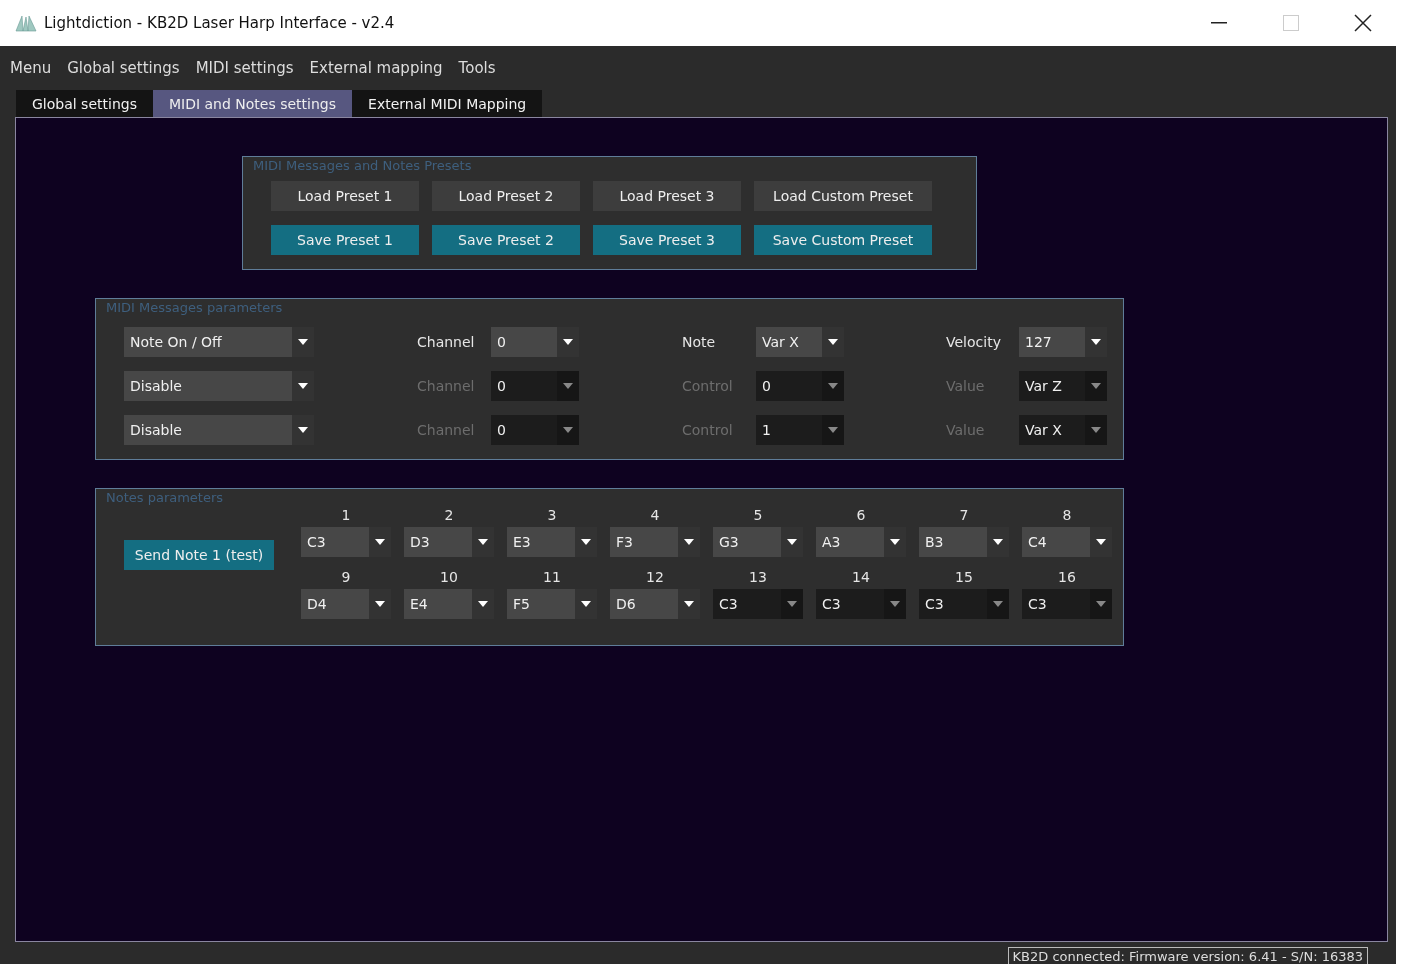 This screenshot has width=1401, height=964. Describe the element at coordinates (655, 577) in the screenshot. I see `note-number: 12` at that location.